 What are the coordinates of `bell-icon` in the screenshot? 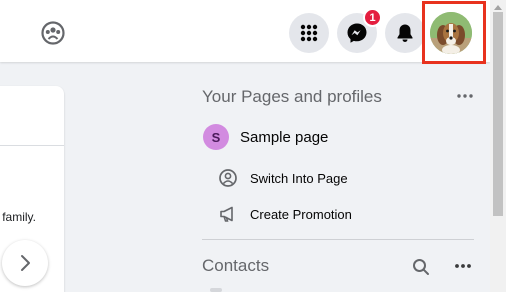 It's located at (405, 33).